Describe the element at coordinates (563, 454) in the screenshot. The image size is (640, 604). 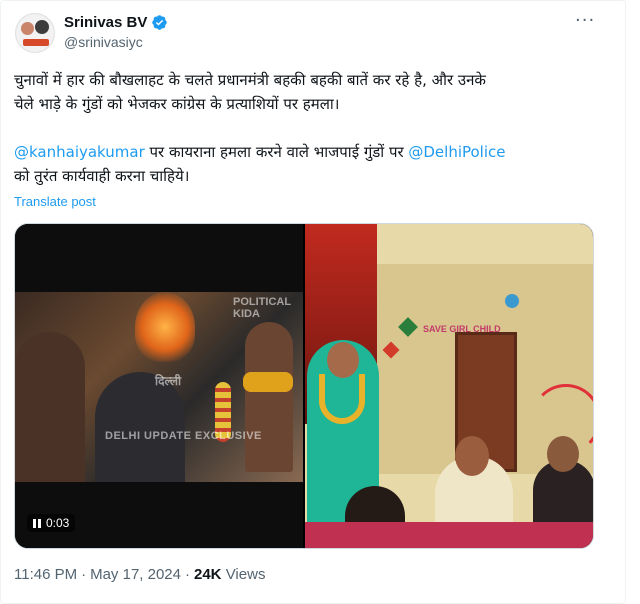
I see `photo-man-right-head` at that location.